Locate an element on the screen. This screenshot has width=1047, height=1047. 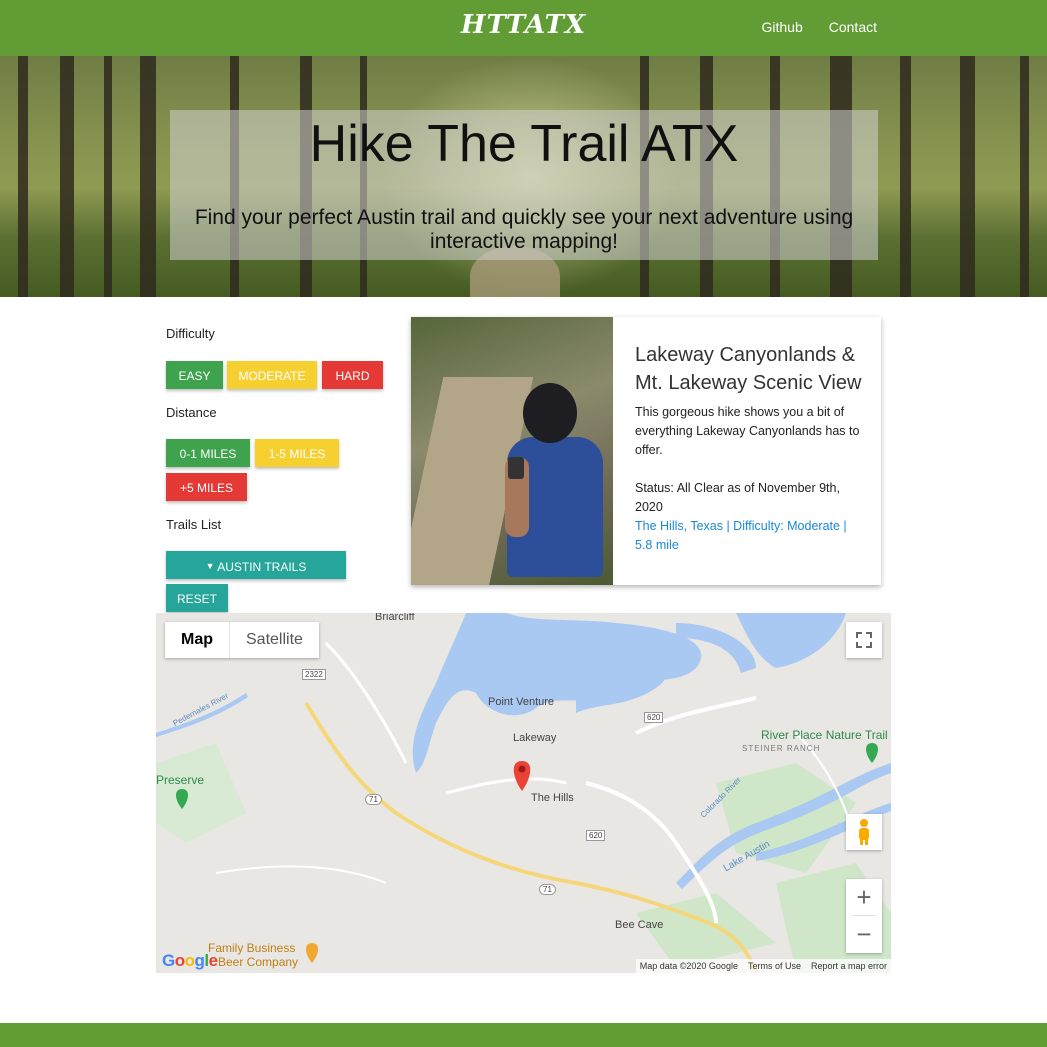
map-type-control: Map Satellite is located at coordinates (242, 640).